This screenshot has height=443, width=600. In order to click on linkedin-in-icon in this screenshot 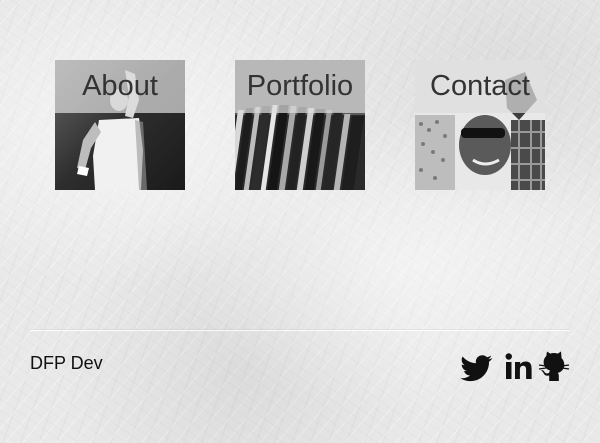, I will do `click(518, 366)`.